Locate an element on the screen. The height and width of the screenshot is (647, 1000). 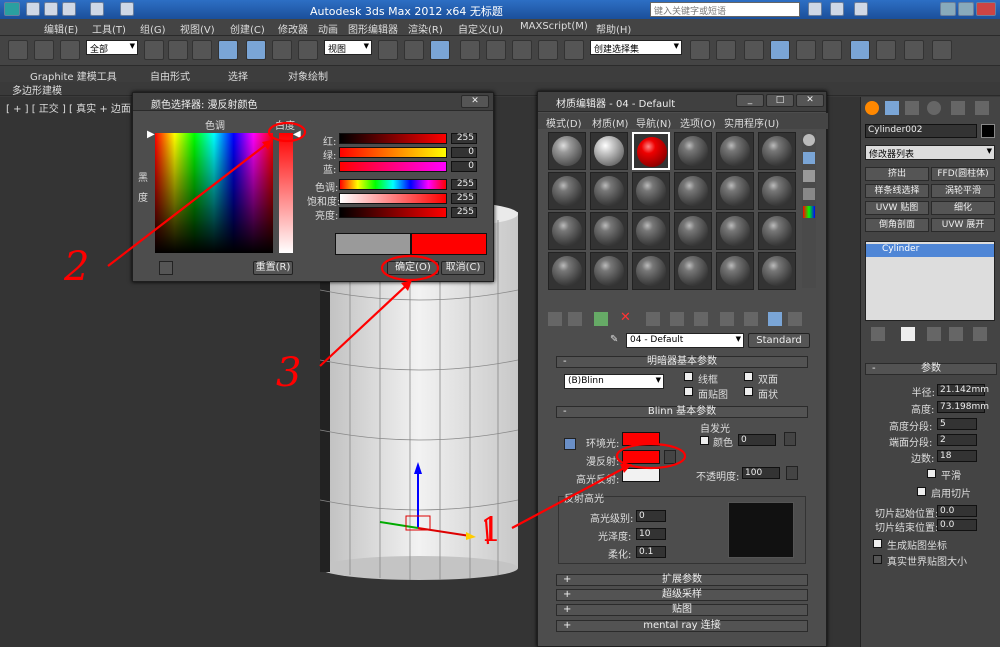
annotation-number-3: 3 is located at coordinates (289, 373).